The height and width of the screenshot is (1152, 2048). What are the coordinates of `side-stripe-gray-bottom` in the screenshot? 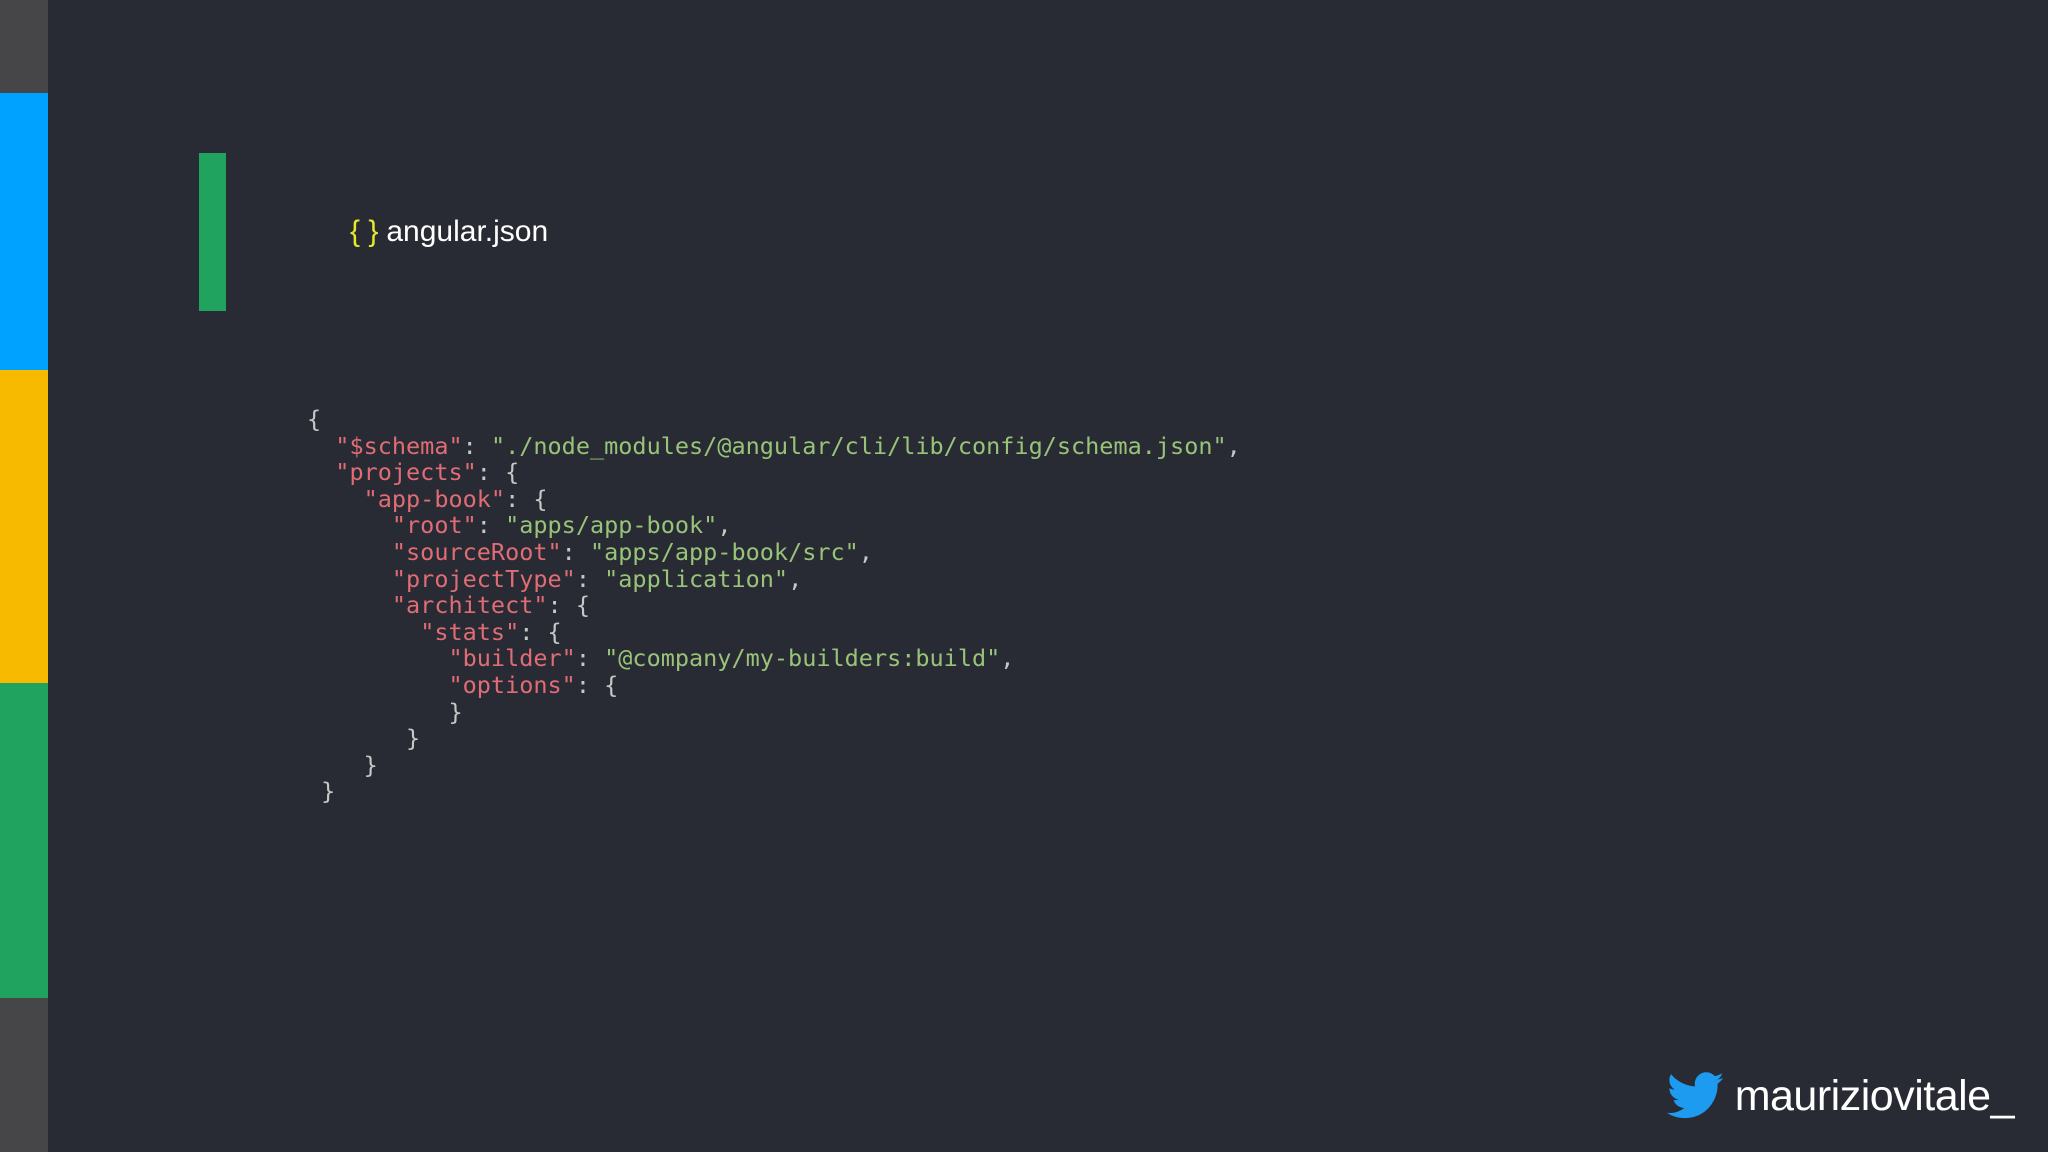 It's located at (24, 1075).